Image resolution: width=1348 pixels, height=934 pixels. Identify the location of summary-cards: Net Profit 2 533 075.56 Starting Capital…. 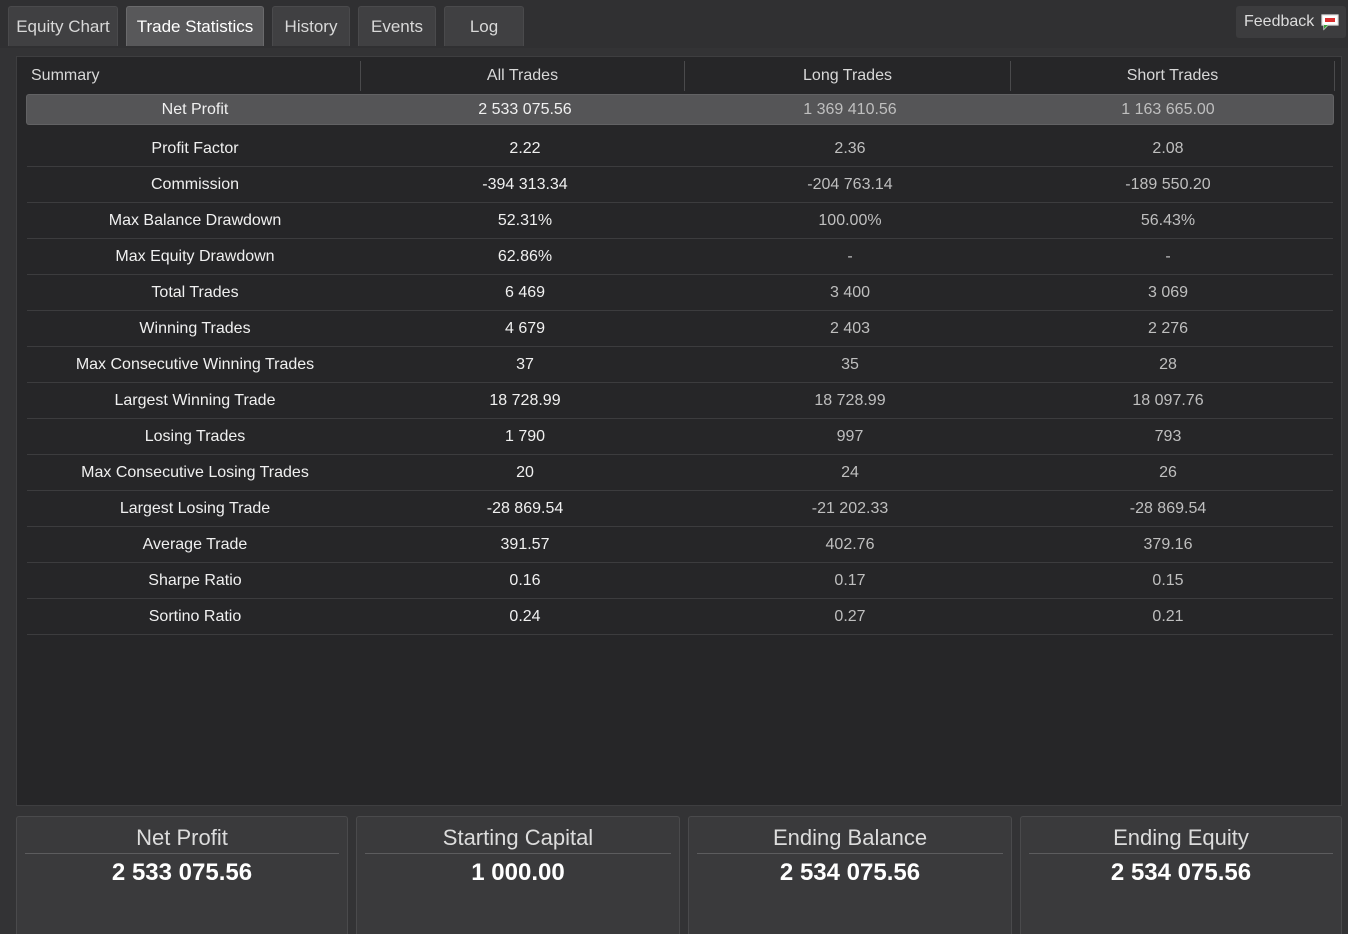
(679, 875).